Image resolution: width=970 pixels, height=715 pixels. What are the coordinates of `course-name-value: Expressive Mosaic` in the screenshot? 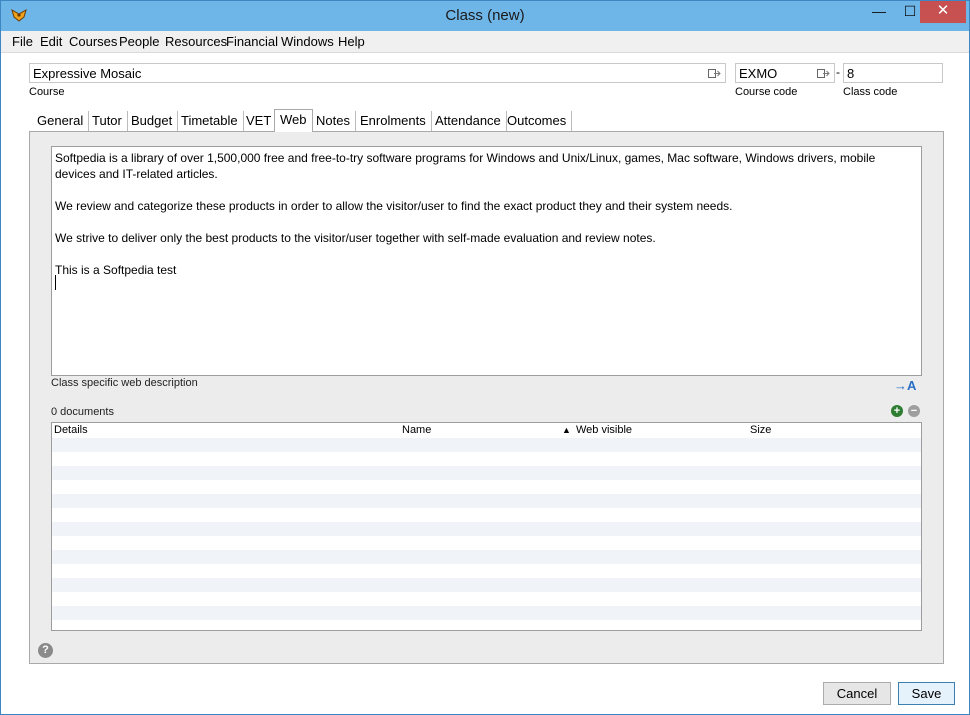 It's located at (87, 73).